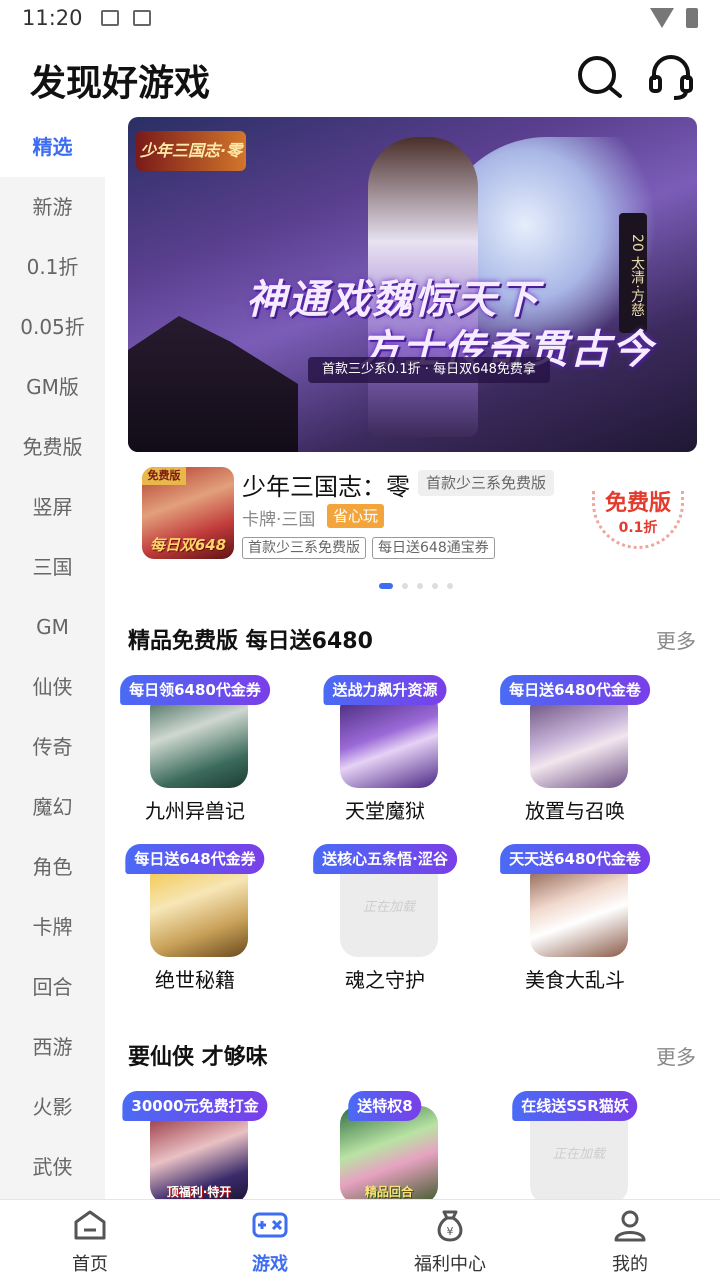 The width and height of the screenshot is (720, 1280). What do you see at coordinates (52, 747) in the screenshot?
I see `sidebar-item-legend: 传奇` at bounding box center [52, 747].